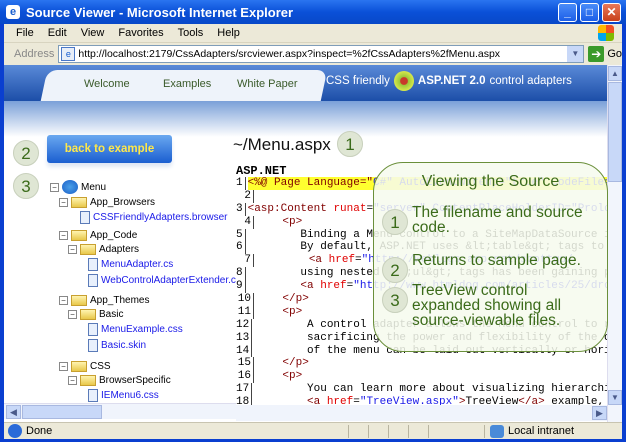 The height and width of the screenshot is (442, 626). I want to click on security-zone: Local intranet, so click(532, 431).